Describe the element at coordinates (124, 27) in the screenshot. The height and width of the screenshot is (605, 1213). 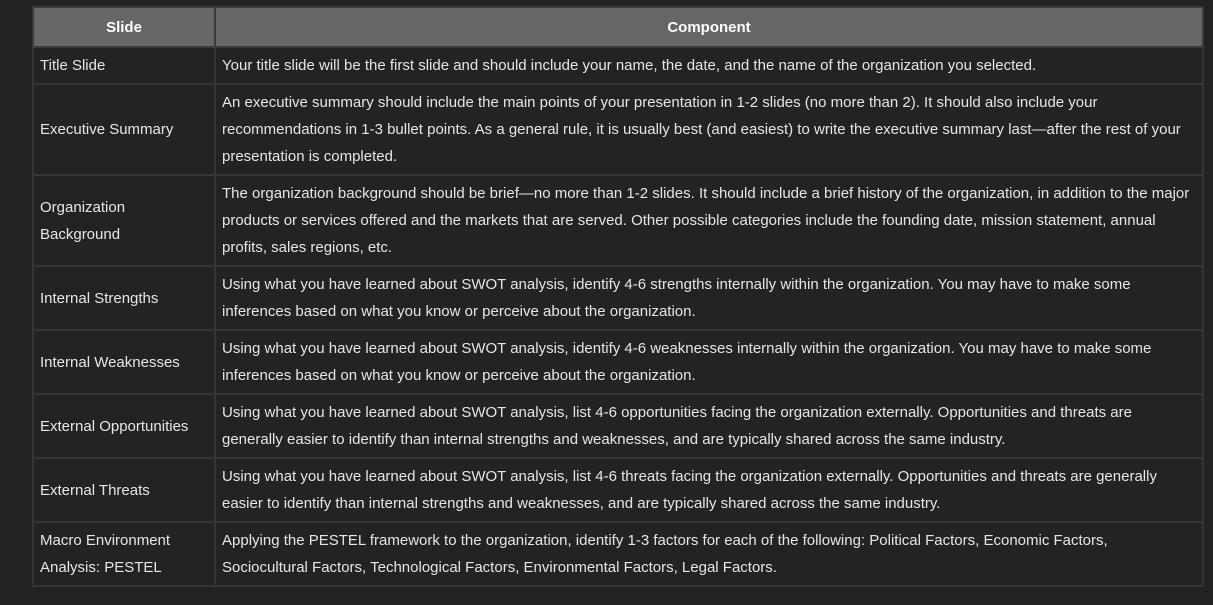
I see `header-slide: Slide` at that location.